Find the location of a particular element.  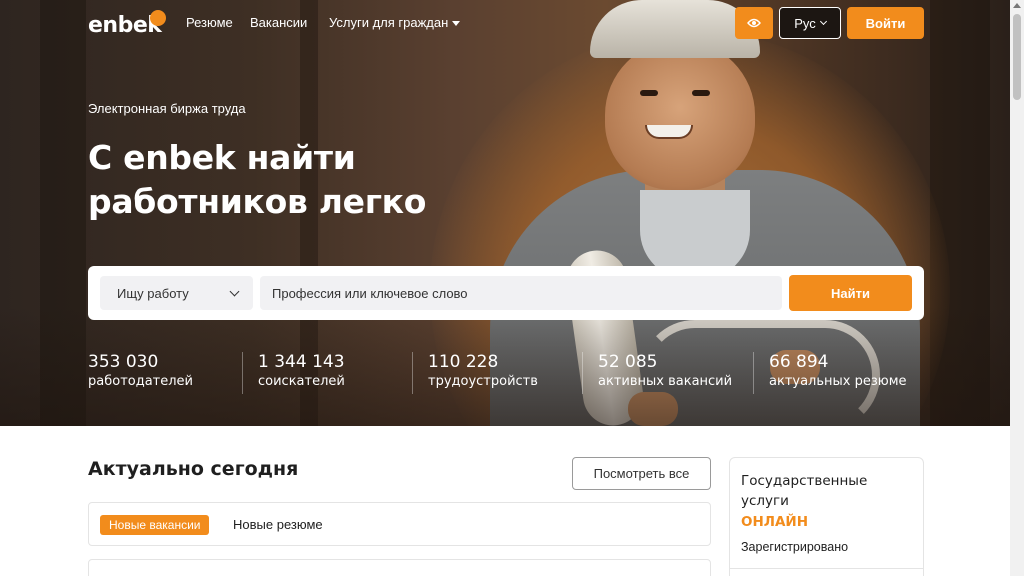

stat-value: 353 030 is located at coordinates (123, 362).